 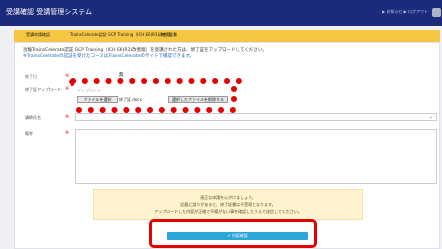 I want to click on header-links: ▶ お知らせ ▶ ログアウト, so click(x=405, y=12).